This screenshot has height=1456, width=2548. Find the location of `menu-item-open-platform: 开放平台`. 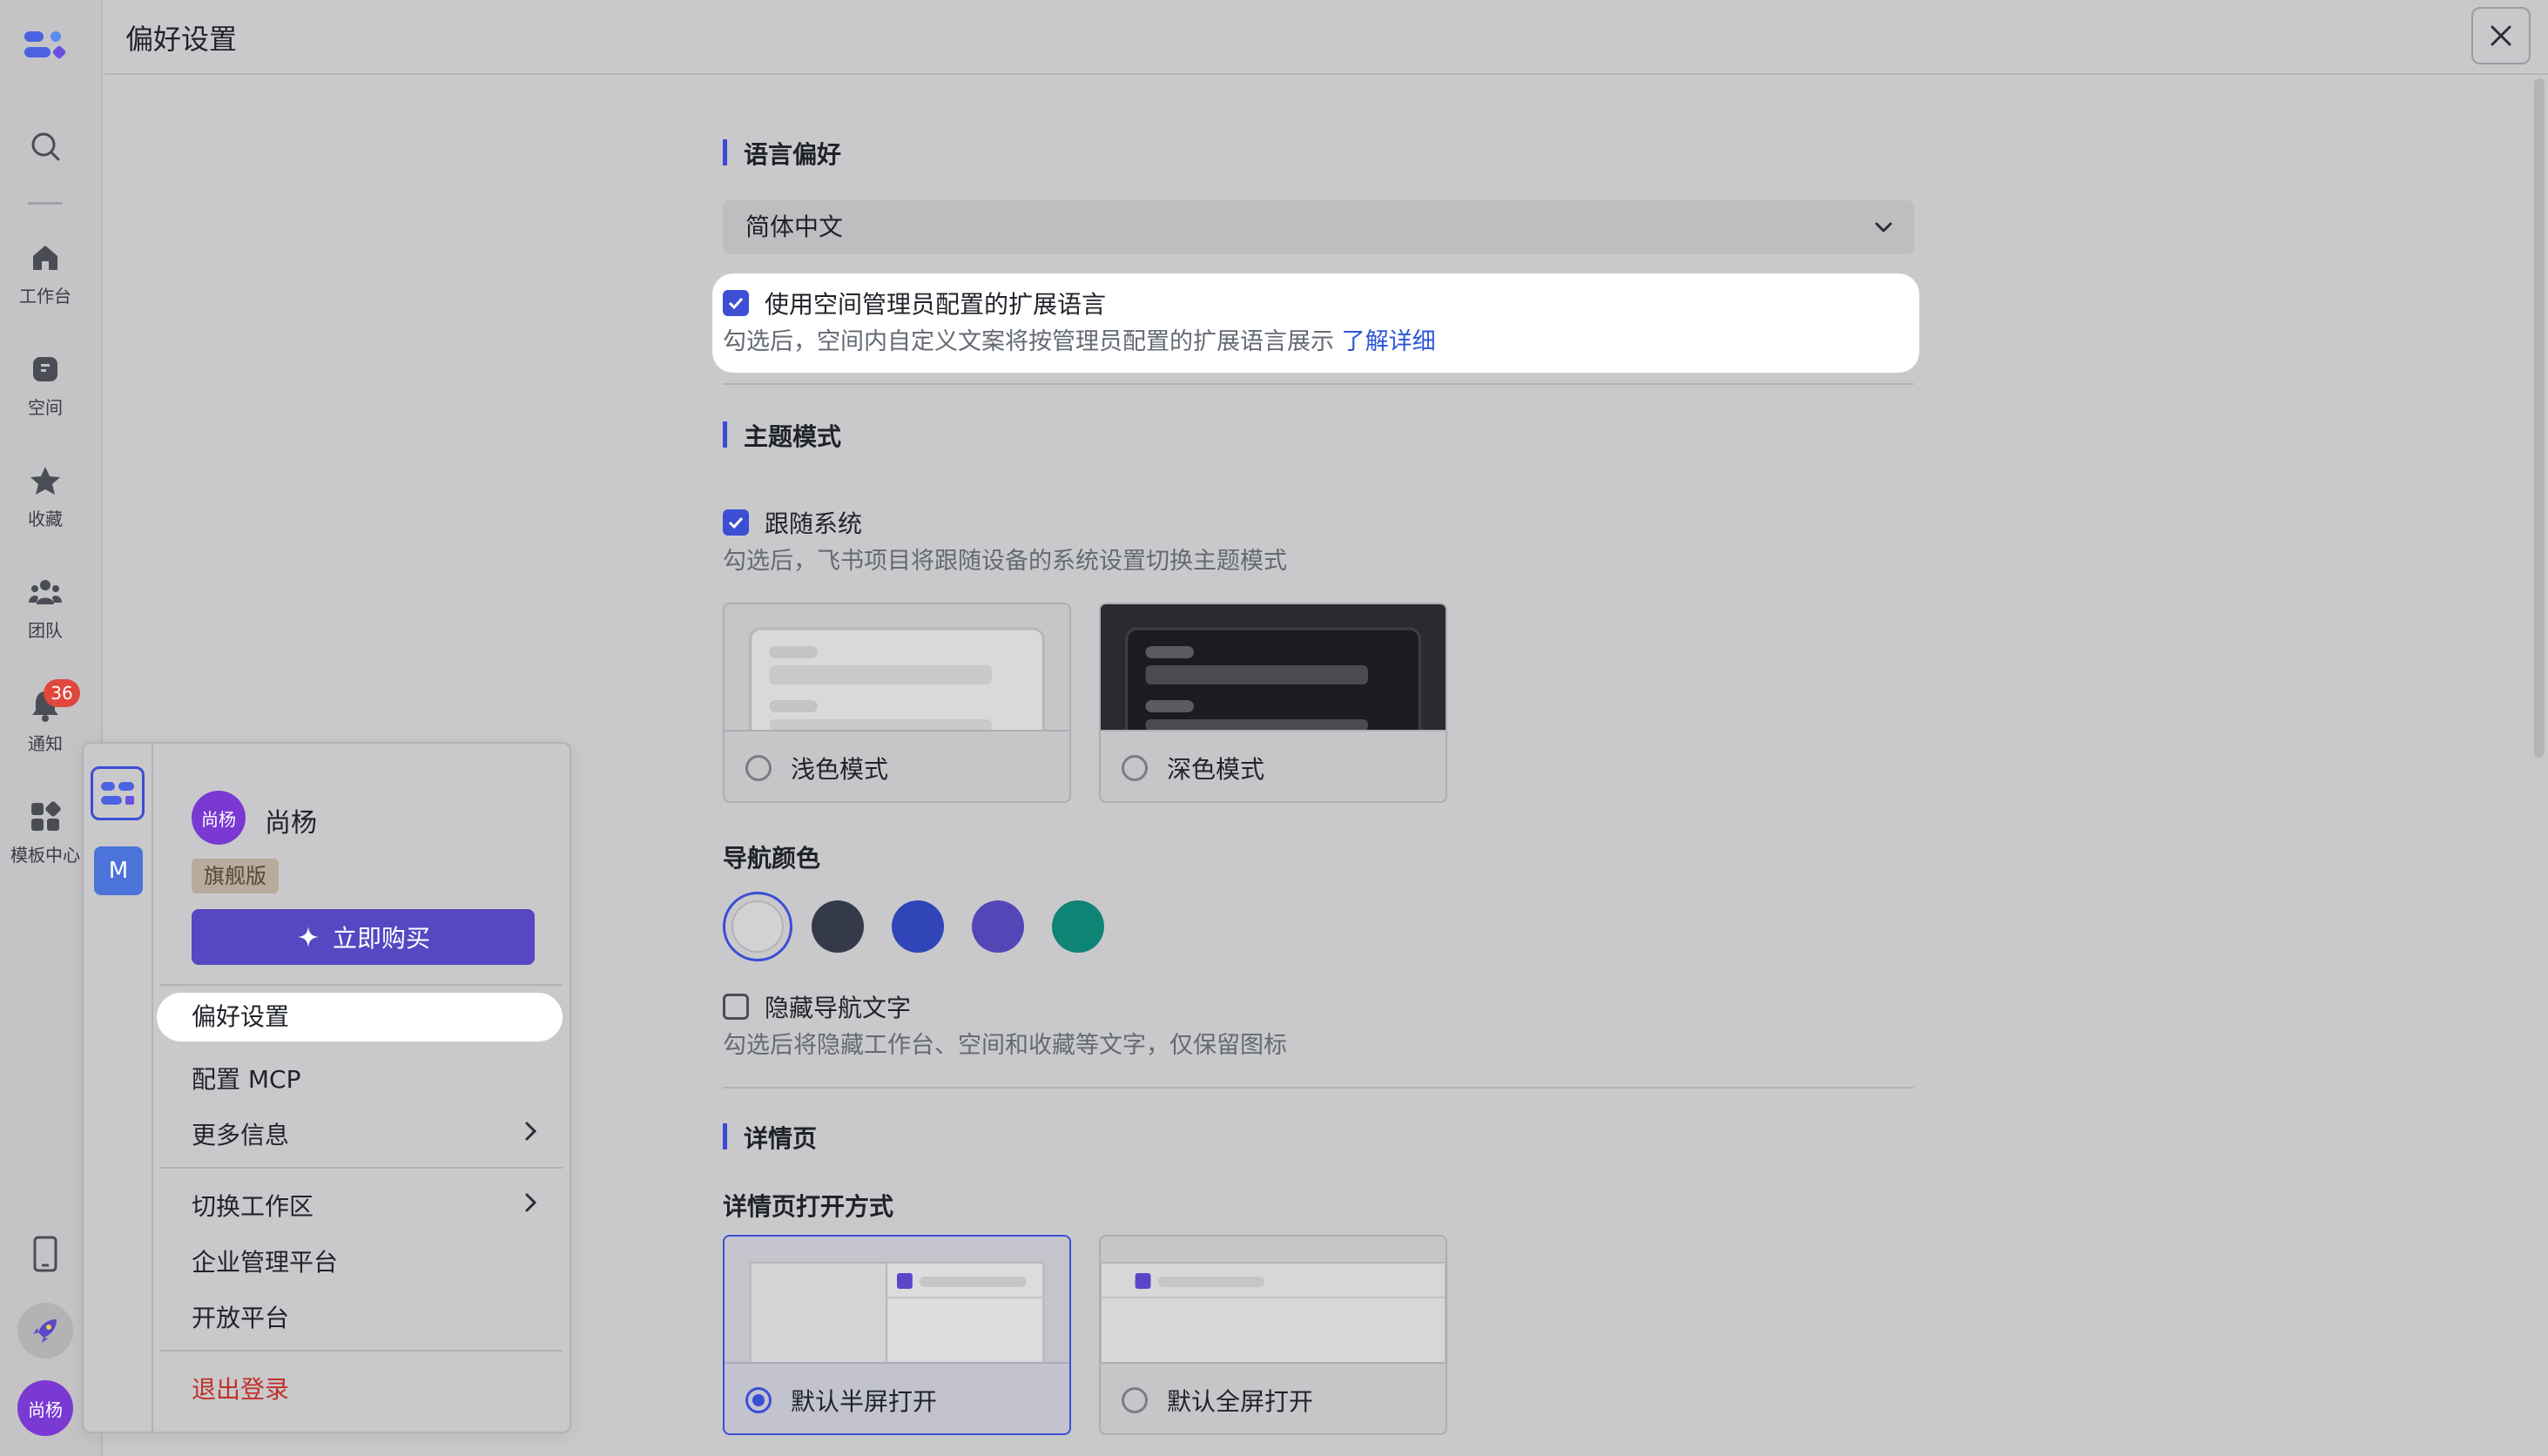

menu-item-open-platform: 开放平台 is located at coordinates (376, 1316).